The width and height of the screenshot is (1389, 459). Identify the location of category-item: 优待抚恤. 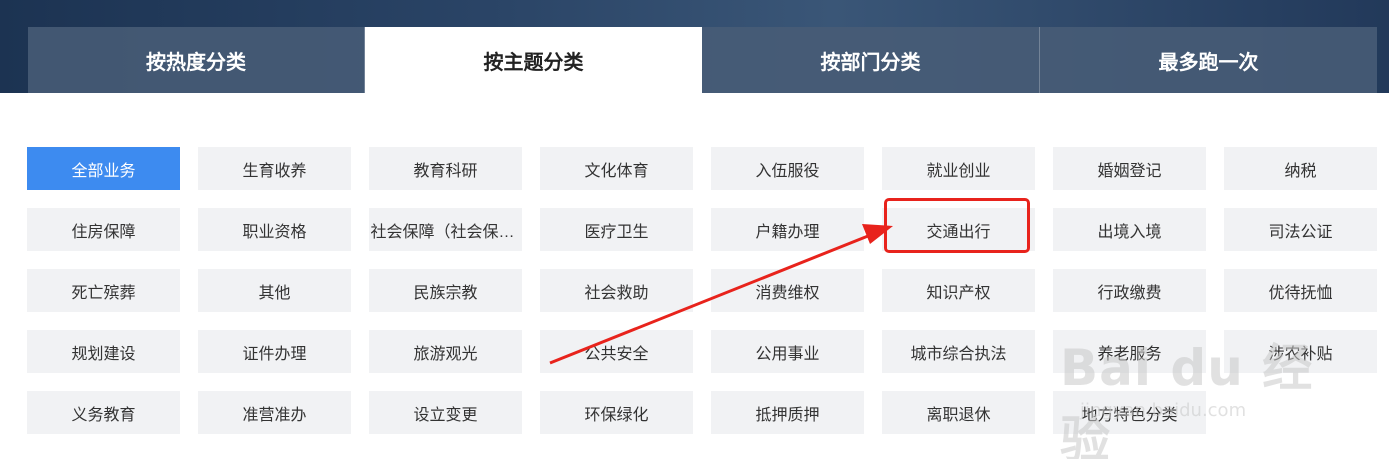
(1300, 290).